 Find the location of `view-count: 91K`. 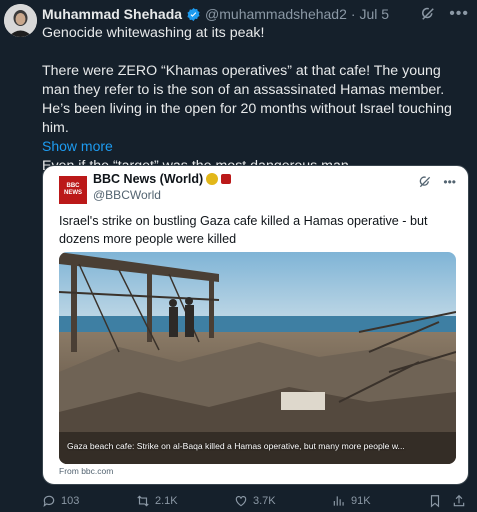

view-count: 91K is located at coordinates (361, 501).